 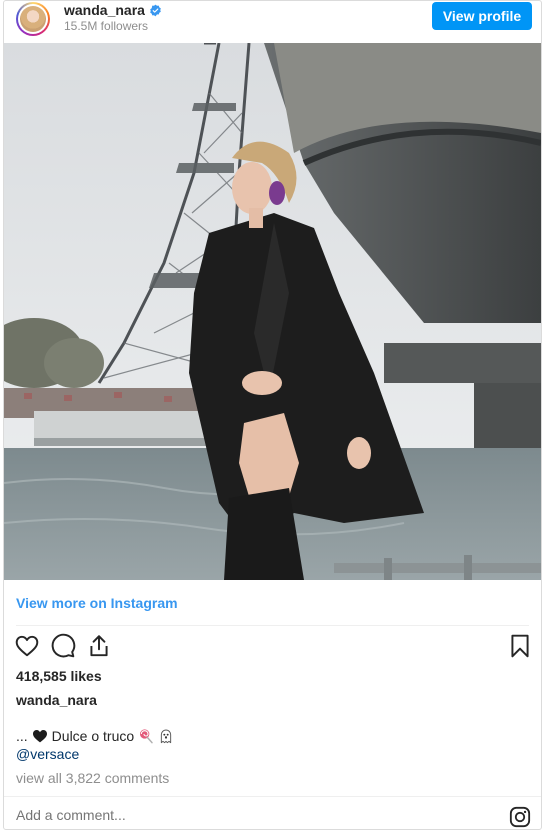 I want to click on username: wanda_nara, so click(x=104, y=10).